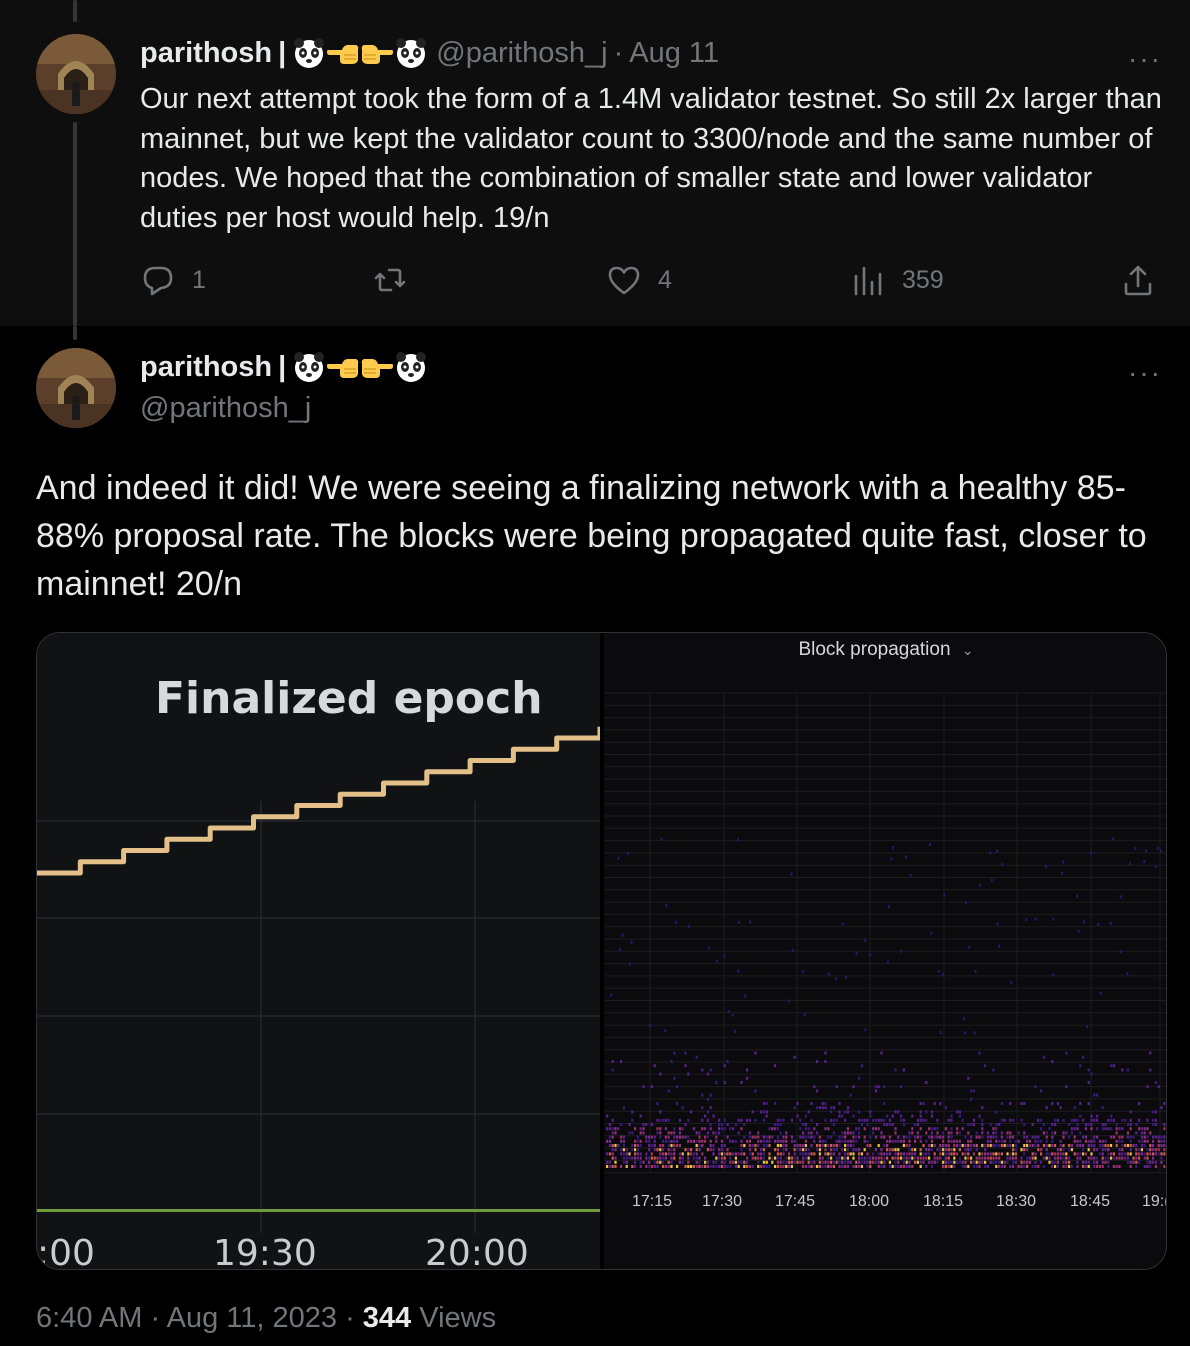  Describe the element at coordinates (398, 280) in the screenshot. I see `retweet-button` at that location.